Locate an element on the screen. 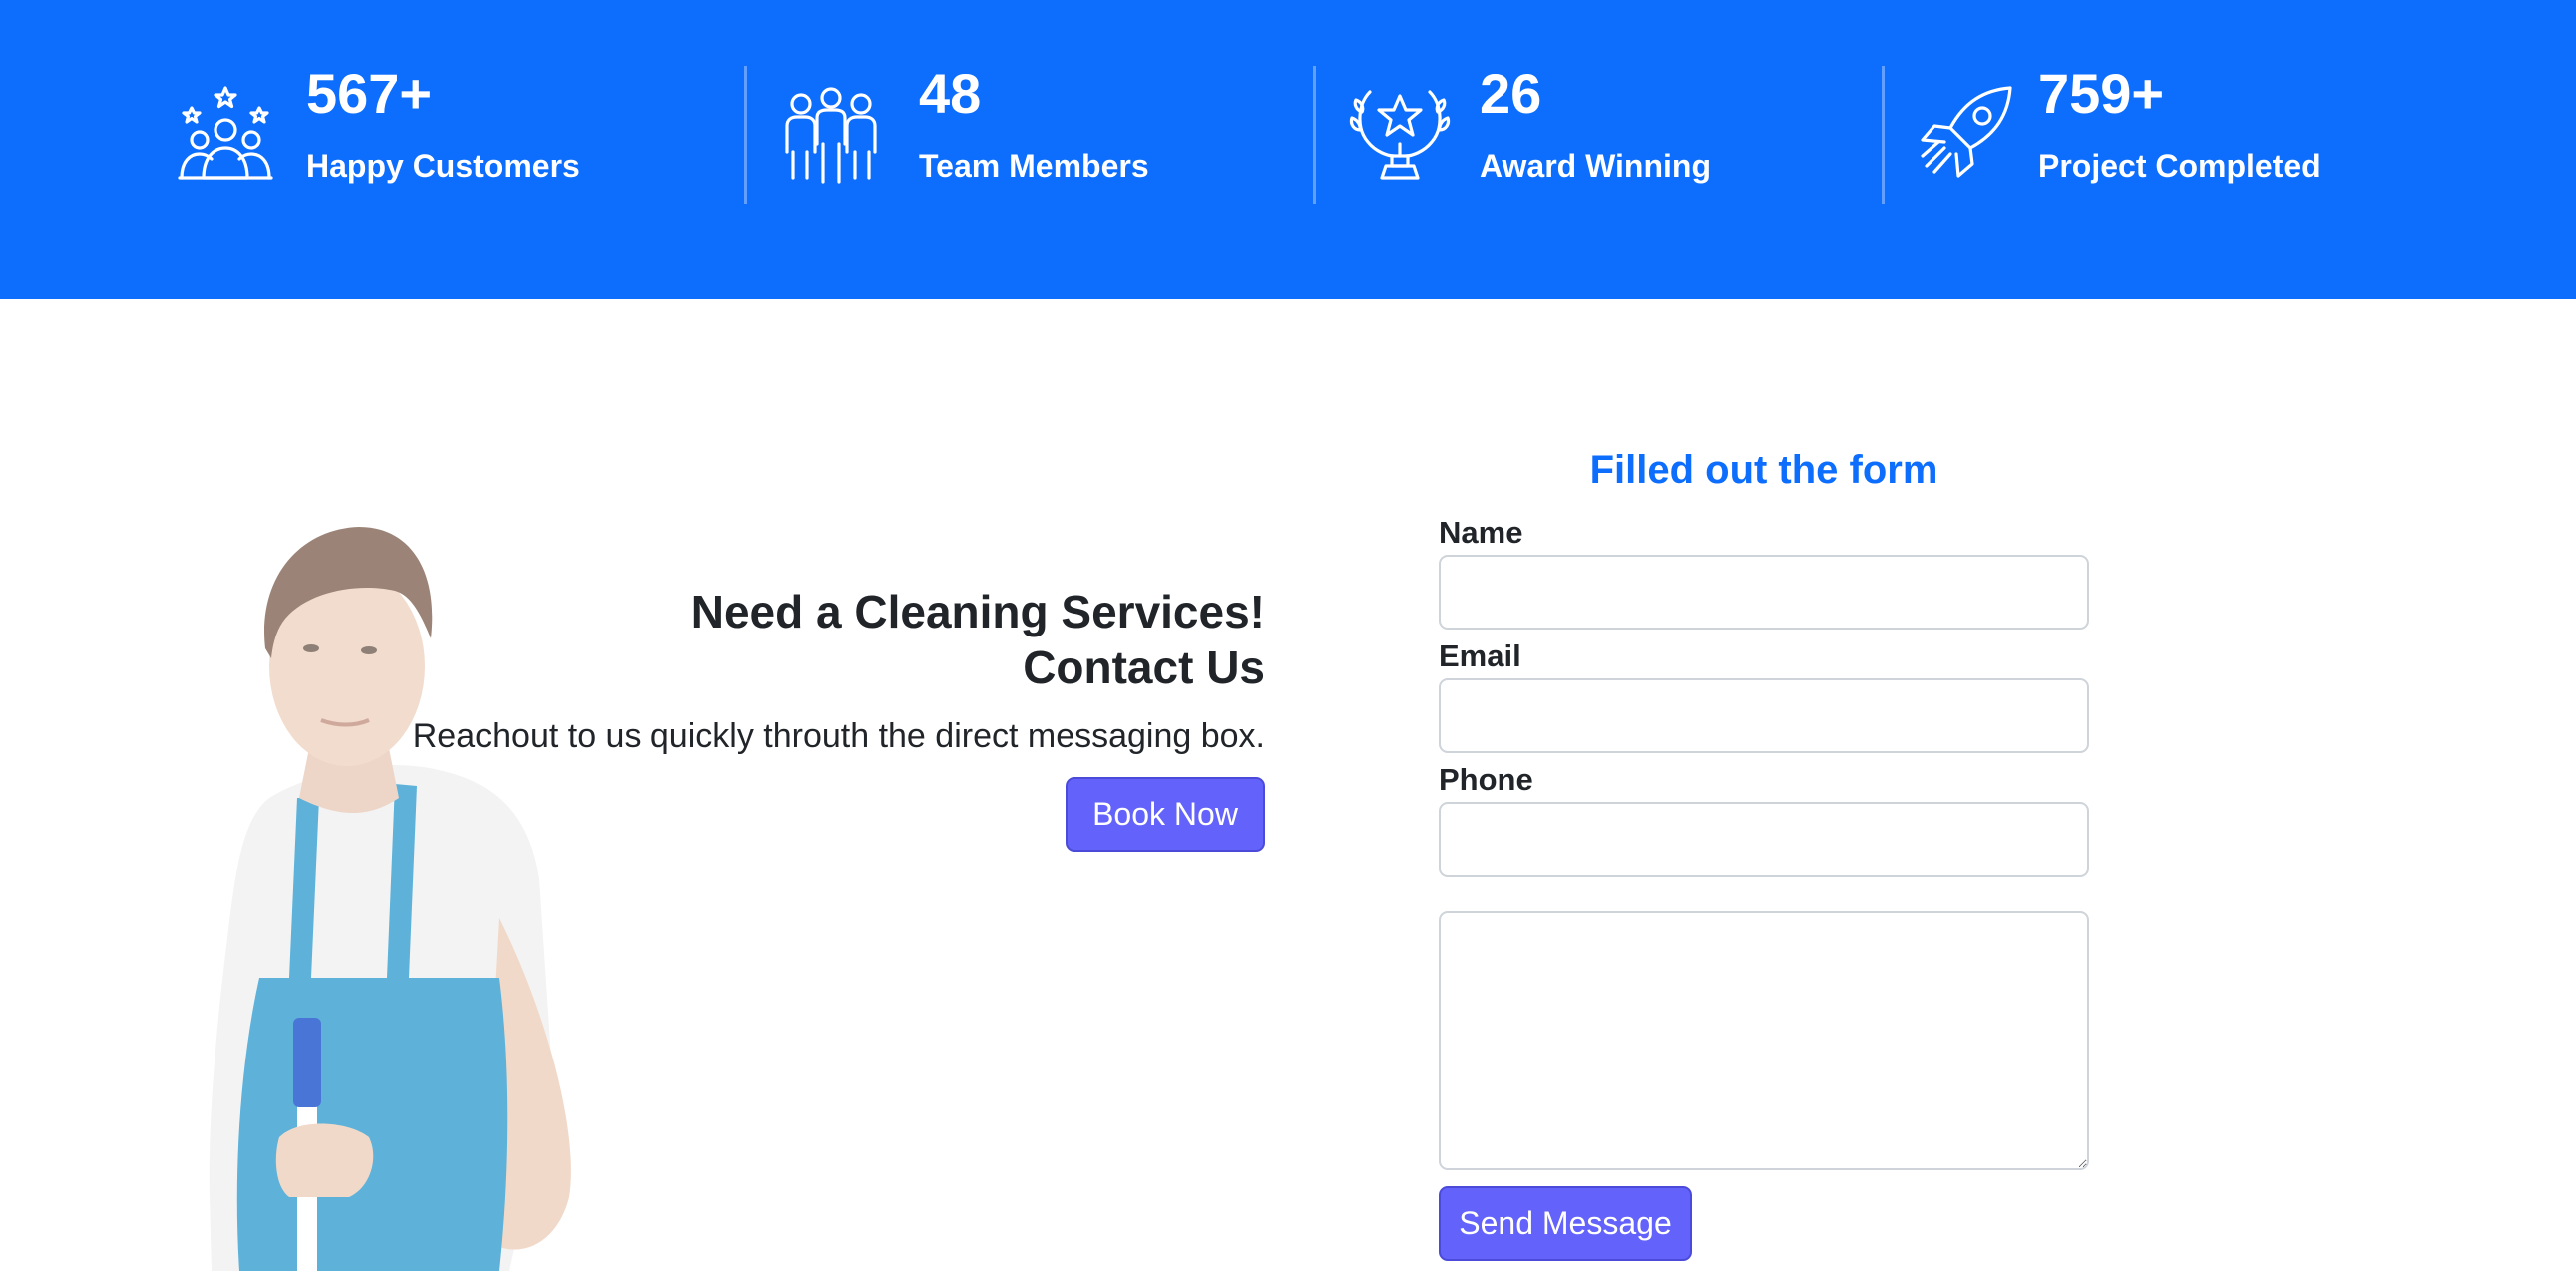  stat-value: 26 is located at coordinates (1511, 94).